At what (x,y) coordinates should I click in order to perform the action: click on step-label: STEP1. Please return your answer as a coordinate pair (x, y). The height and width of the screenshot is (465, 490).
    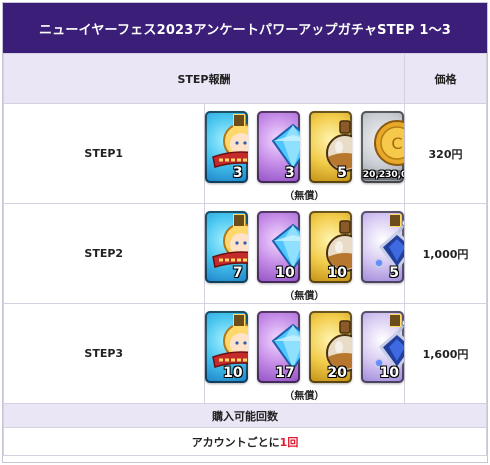
    Looking at the image, I should click on (104, 153).